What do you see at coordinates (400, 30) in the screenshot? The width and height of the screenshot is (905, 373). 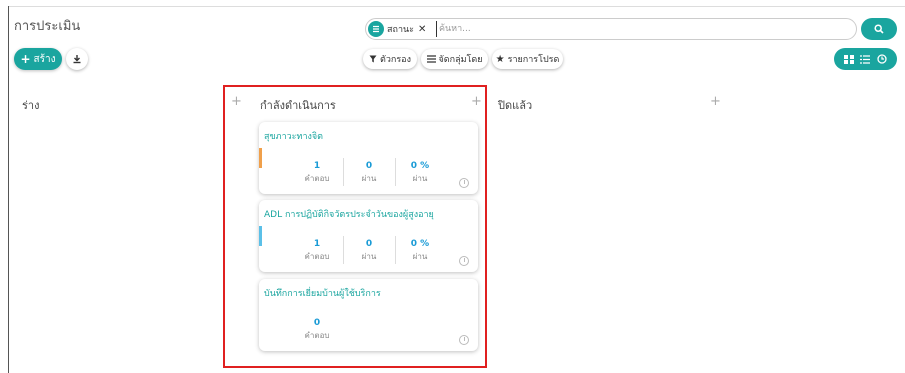 I see `facet-label: สถานะ` at bounding box center [400, 30].